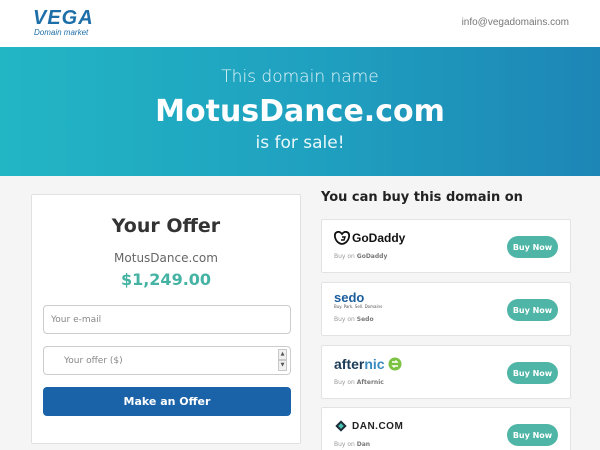  I want to click on stepper-up-icon: ▲, so click(282, 354).